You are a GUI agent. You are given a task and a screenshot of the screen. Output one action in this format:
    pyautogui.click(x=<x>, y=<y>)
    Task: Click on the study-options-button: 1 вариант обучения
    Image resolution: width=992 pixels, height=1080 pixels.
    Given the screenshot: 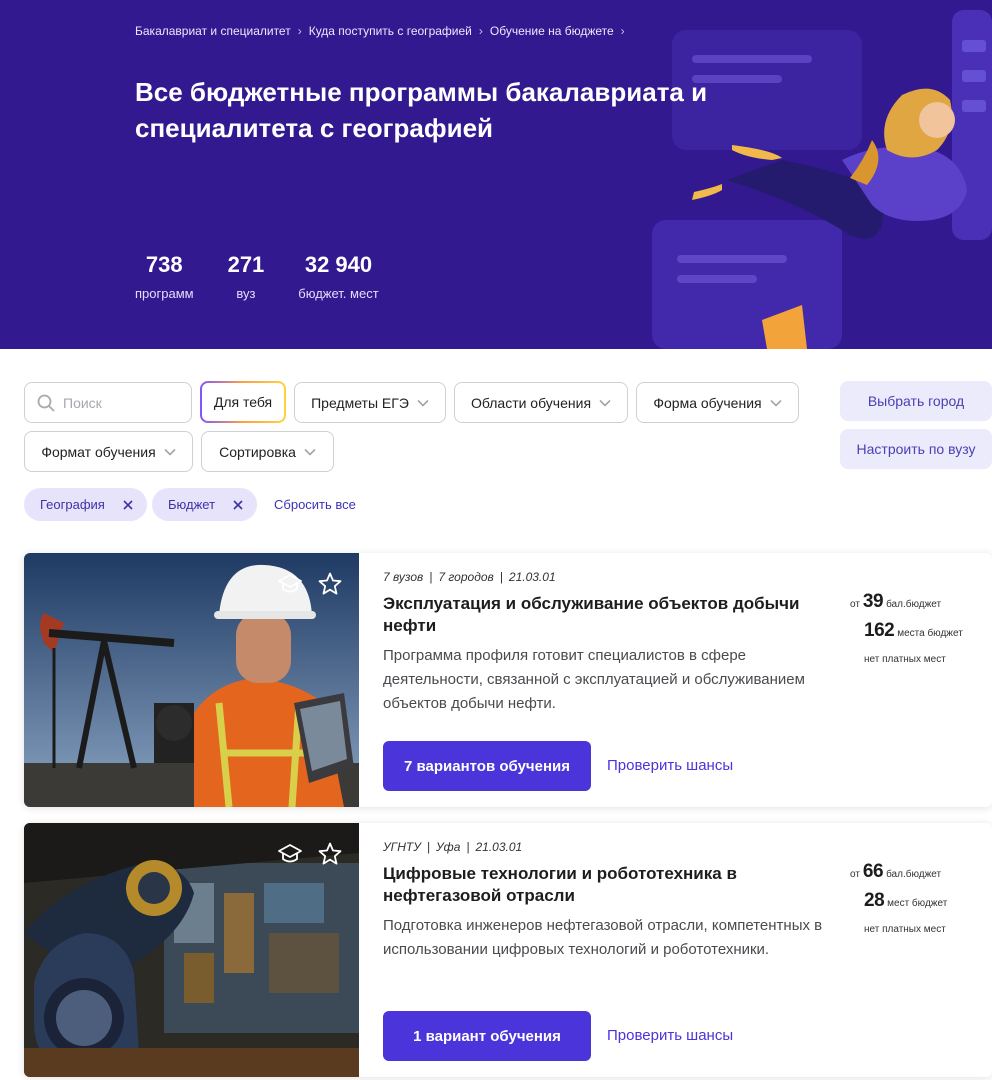 What is the action you would take?
    pyautogui.click(x=487, y=1036)
    